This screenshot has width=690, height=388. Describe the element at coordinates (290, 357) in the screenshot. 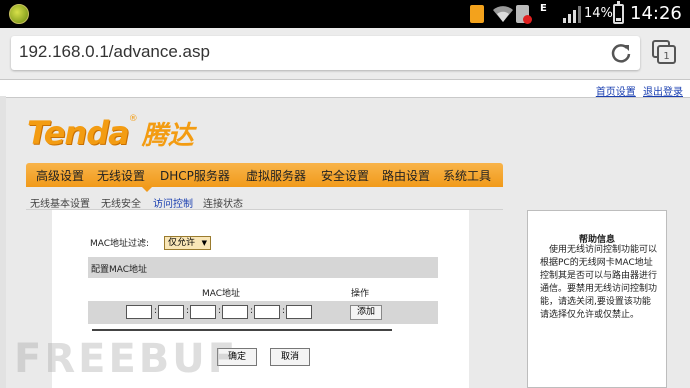

I see `cancel-button: 取消` at that location.